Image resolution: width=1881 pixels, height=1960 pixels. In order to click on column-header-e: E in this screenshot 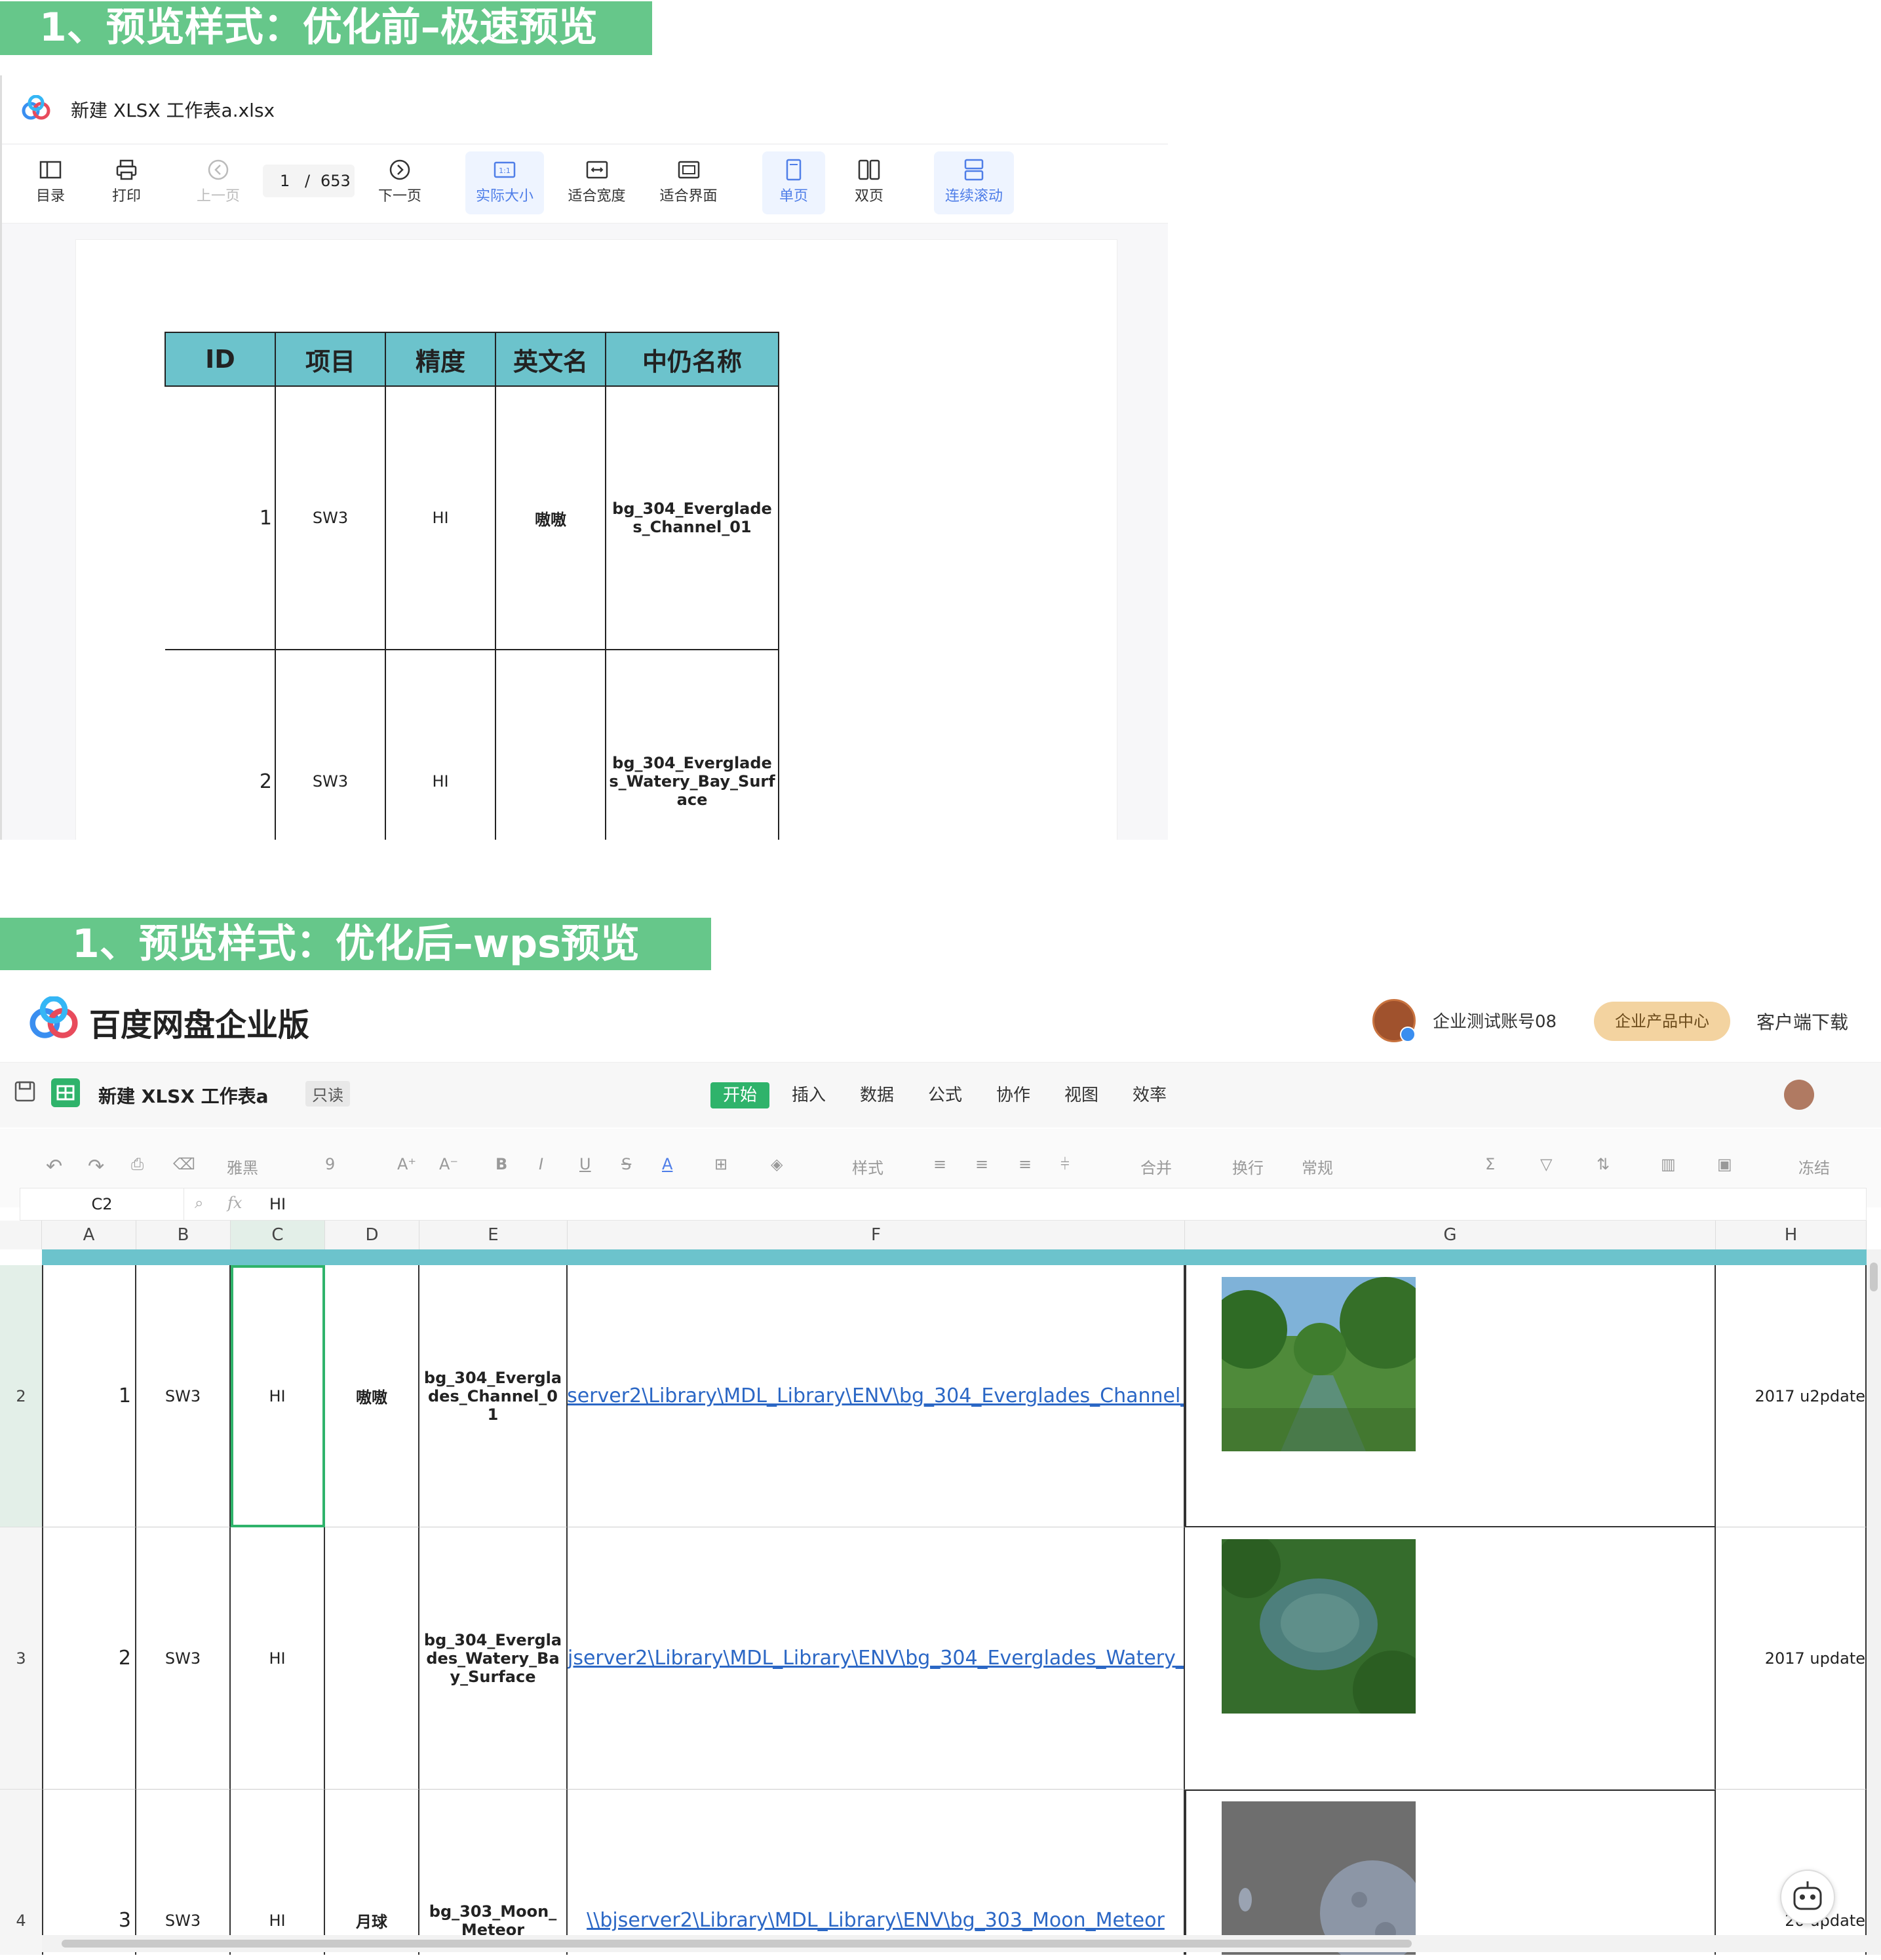, I will do `click(493, 1235)`.